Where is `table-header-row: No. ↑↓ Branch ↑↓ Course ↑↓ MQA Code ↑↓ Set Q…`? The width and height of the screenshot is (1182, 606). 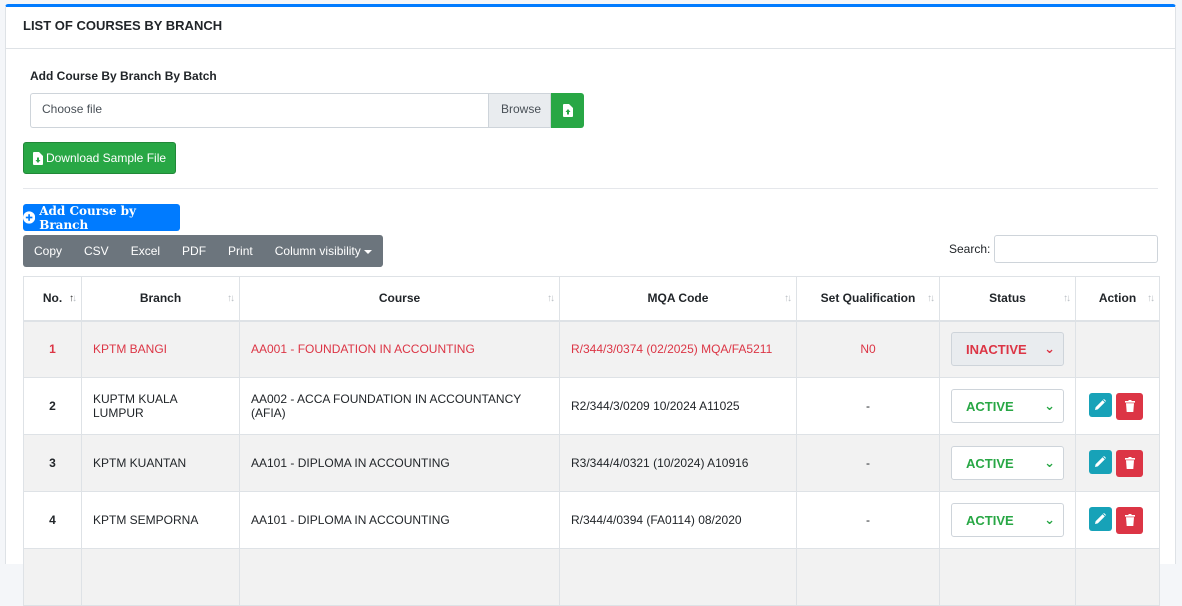
table-header-row: No. ↑↓ Branch ↑↓ Course ↑↓ MQA Code ↑↓ Set Q… is located at coordinates (591, 299).